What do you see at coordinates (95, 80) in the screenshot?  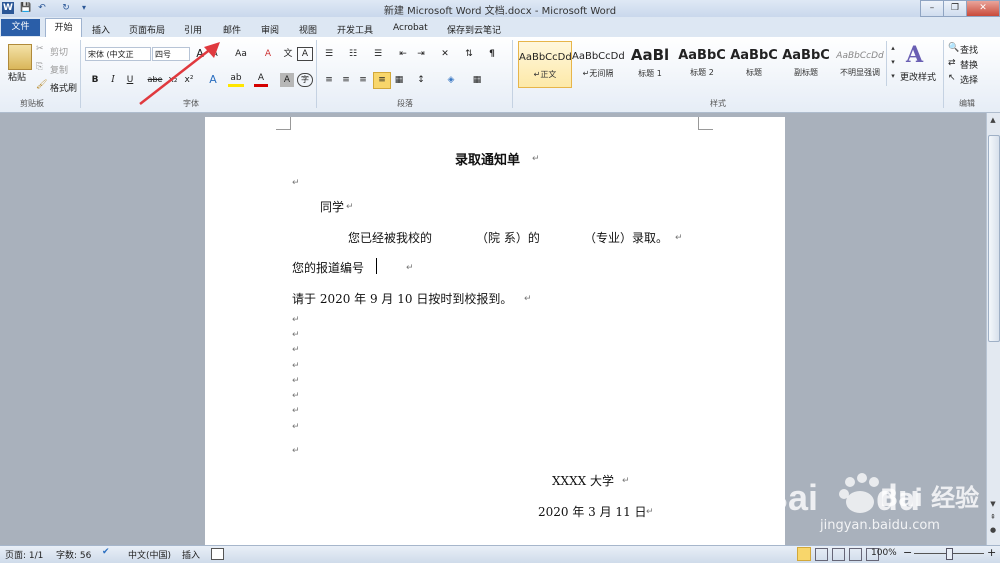 I see `bold-button: B` at bounding box center [95, 80].